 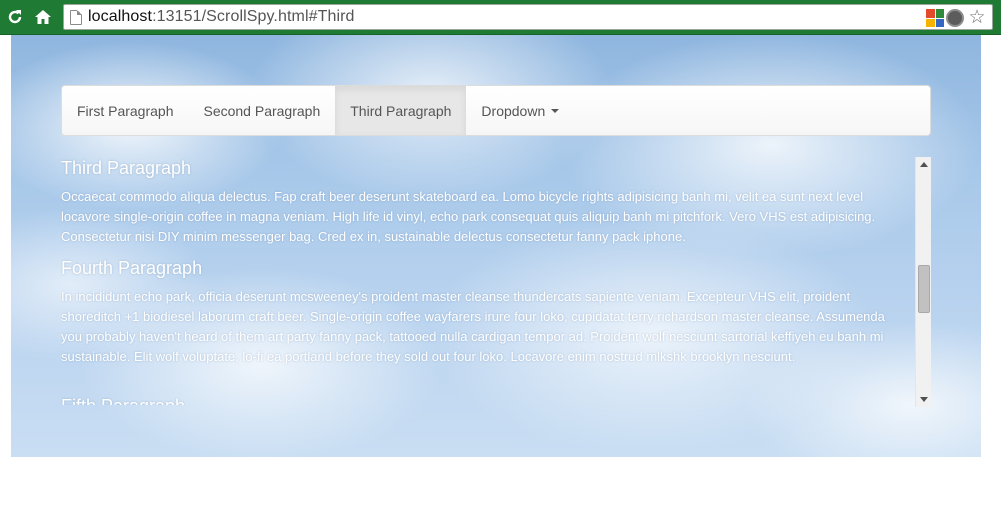 I want to click on nav-item-third-paragraph: Third Paragraph, so click(x=401, y=110).